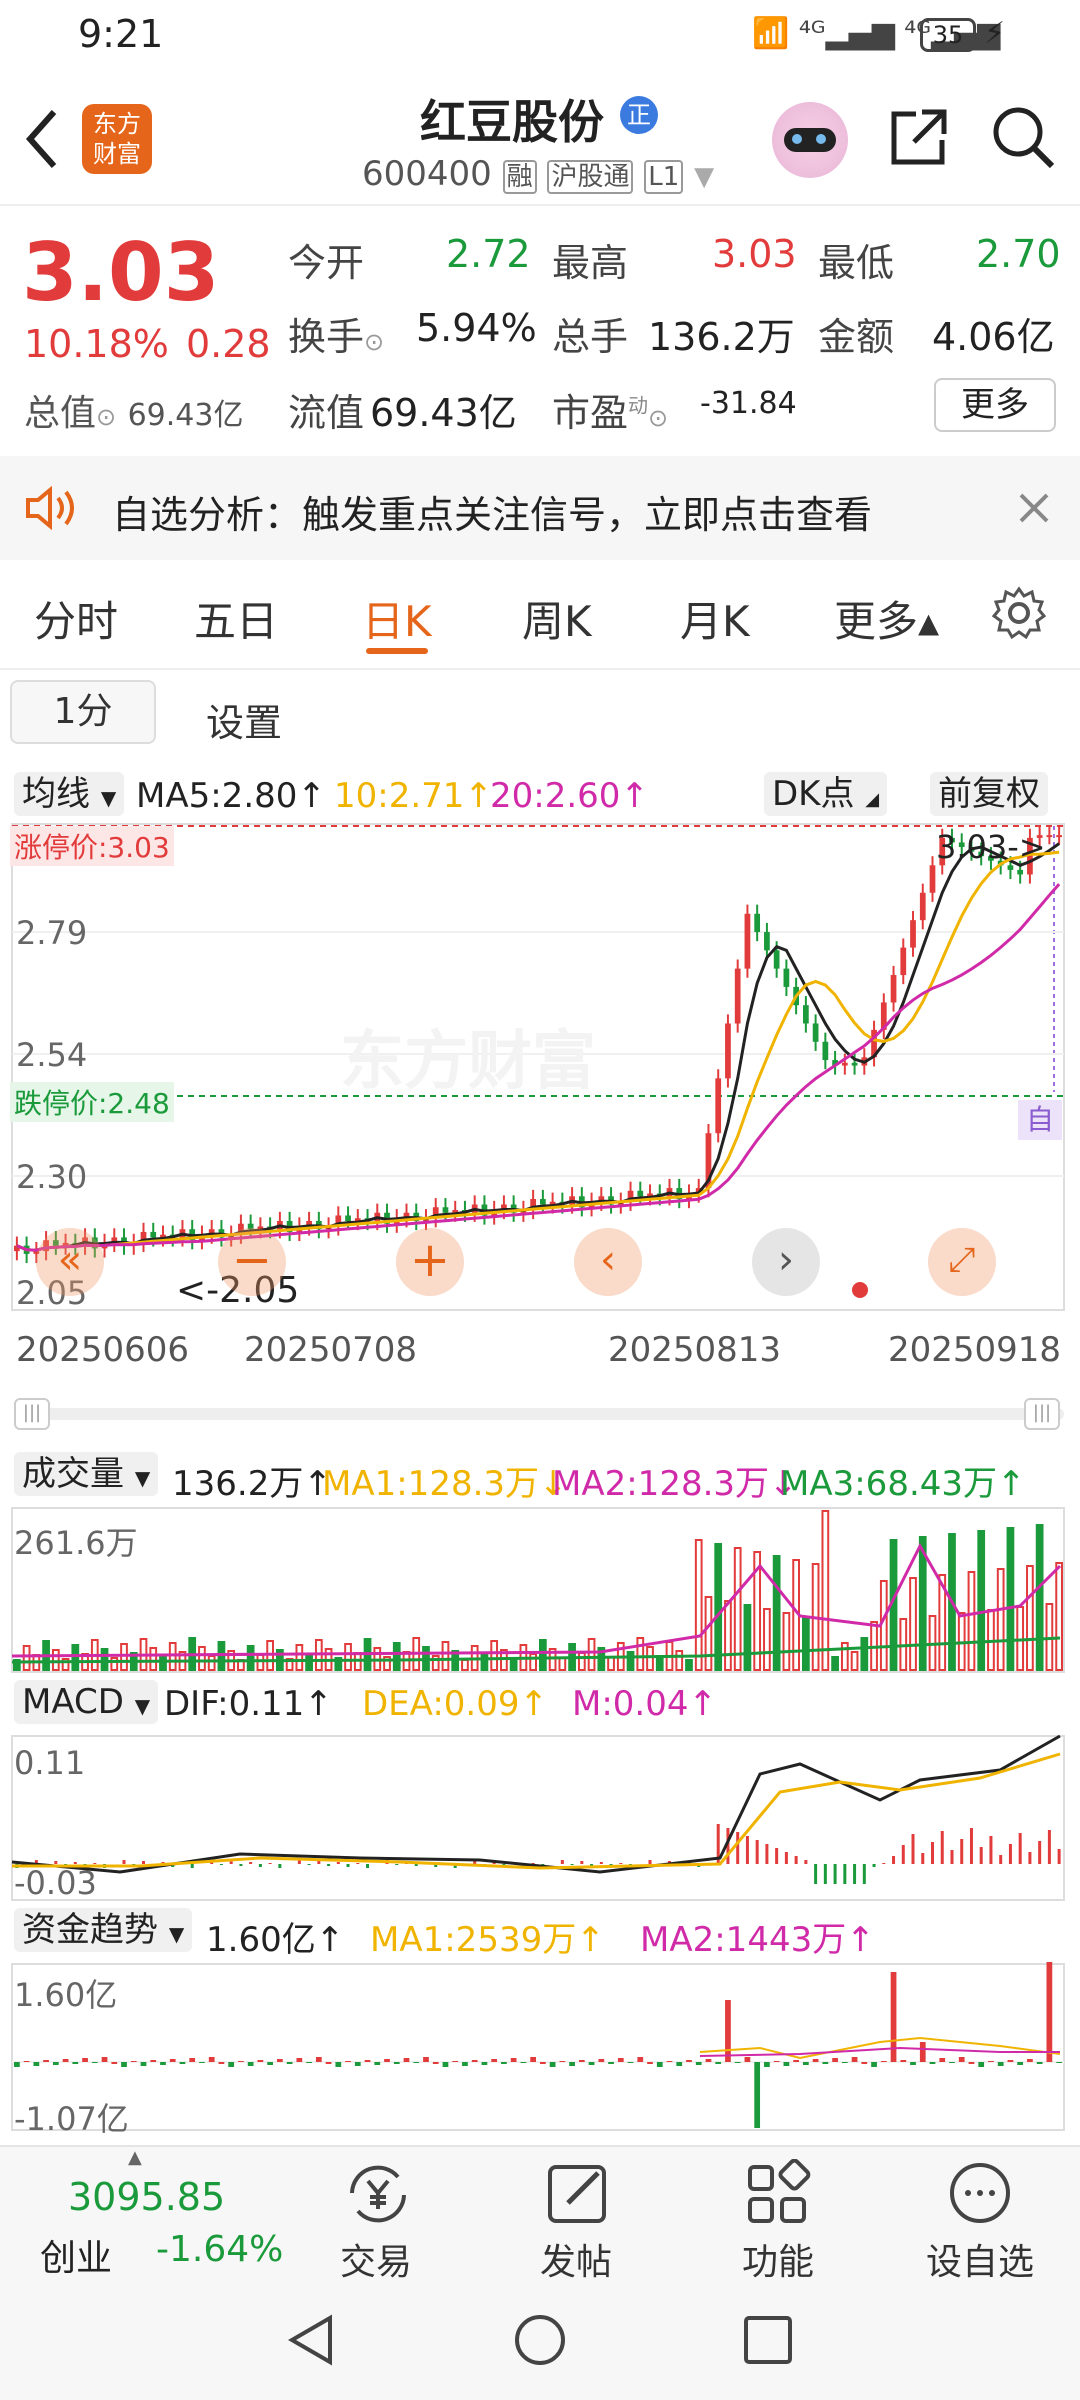 The image size is (1080, 2400). I want to click on close-icon, so click(1034, 508).